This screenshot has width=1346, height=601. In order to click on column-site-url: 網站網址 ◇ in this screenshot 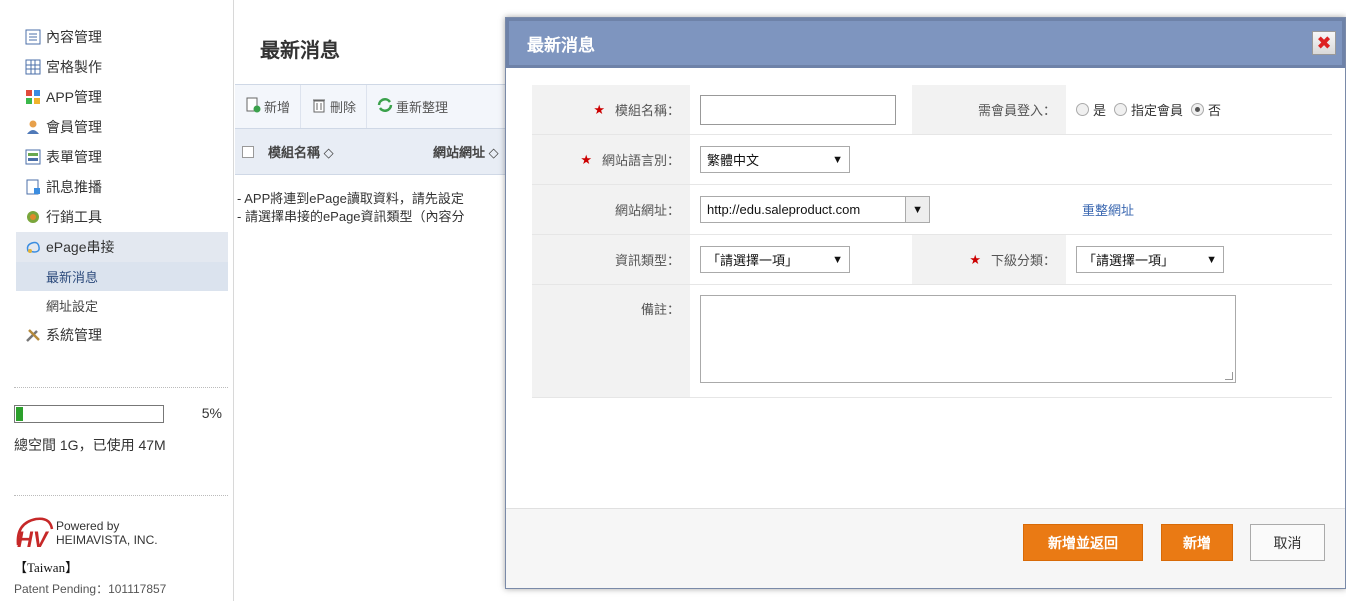, I will do `click(466, 151)`.